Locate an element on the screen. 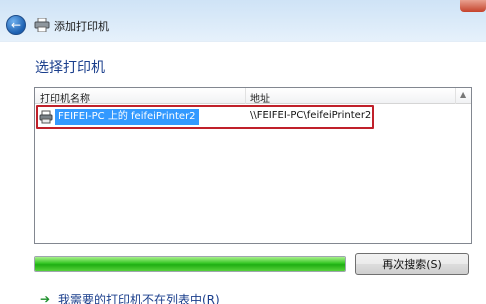  column-header-name: 打印机名称 is located at coordinates (65, 97).